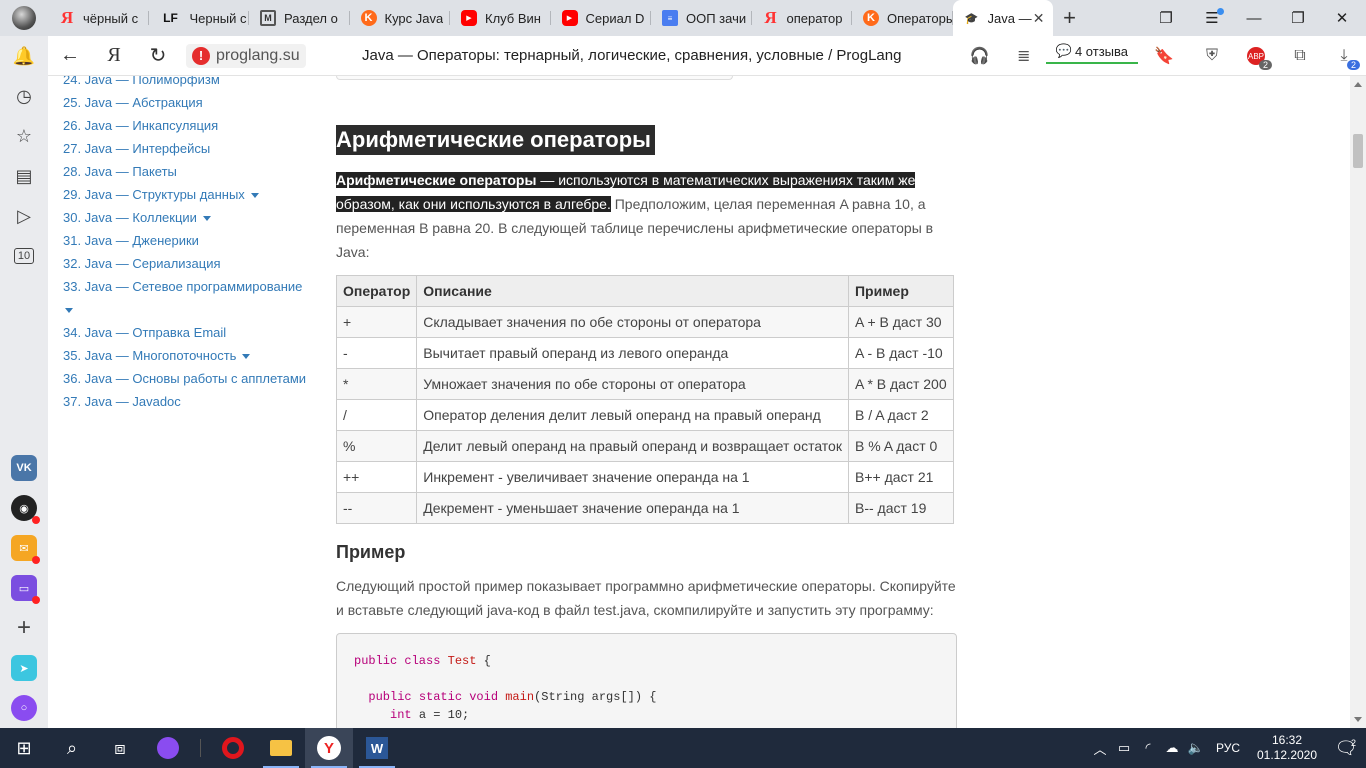 Image resolution: width=1366 pixels, height=768 pixels. What do you see at coordinates (900, 322) in the screenshot?
I see `table-cell: A + B даст 30` at bounding box center [900, 322].